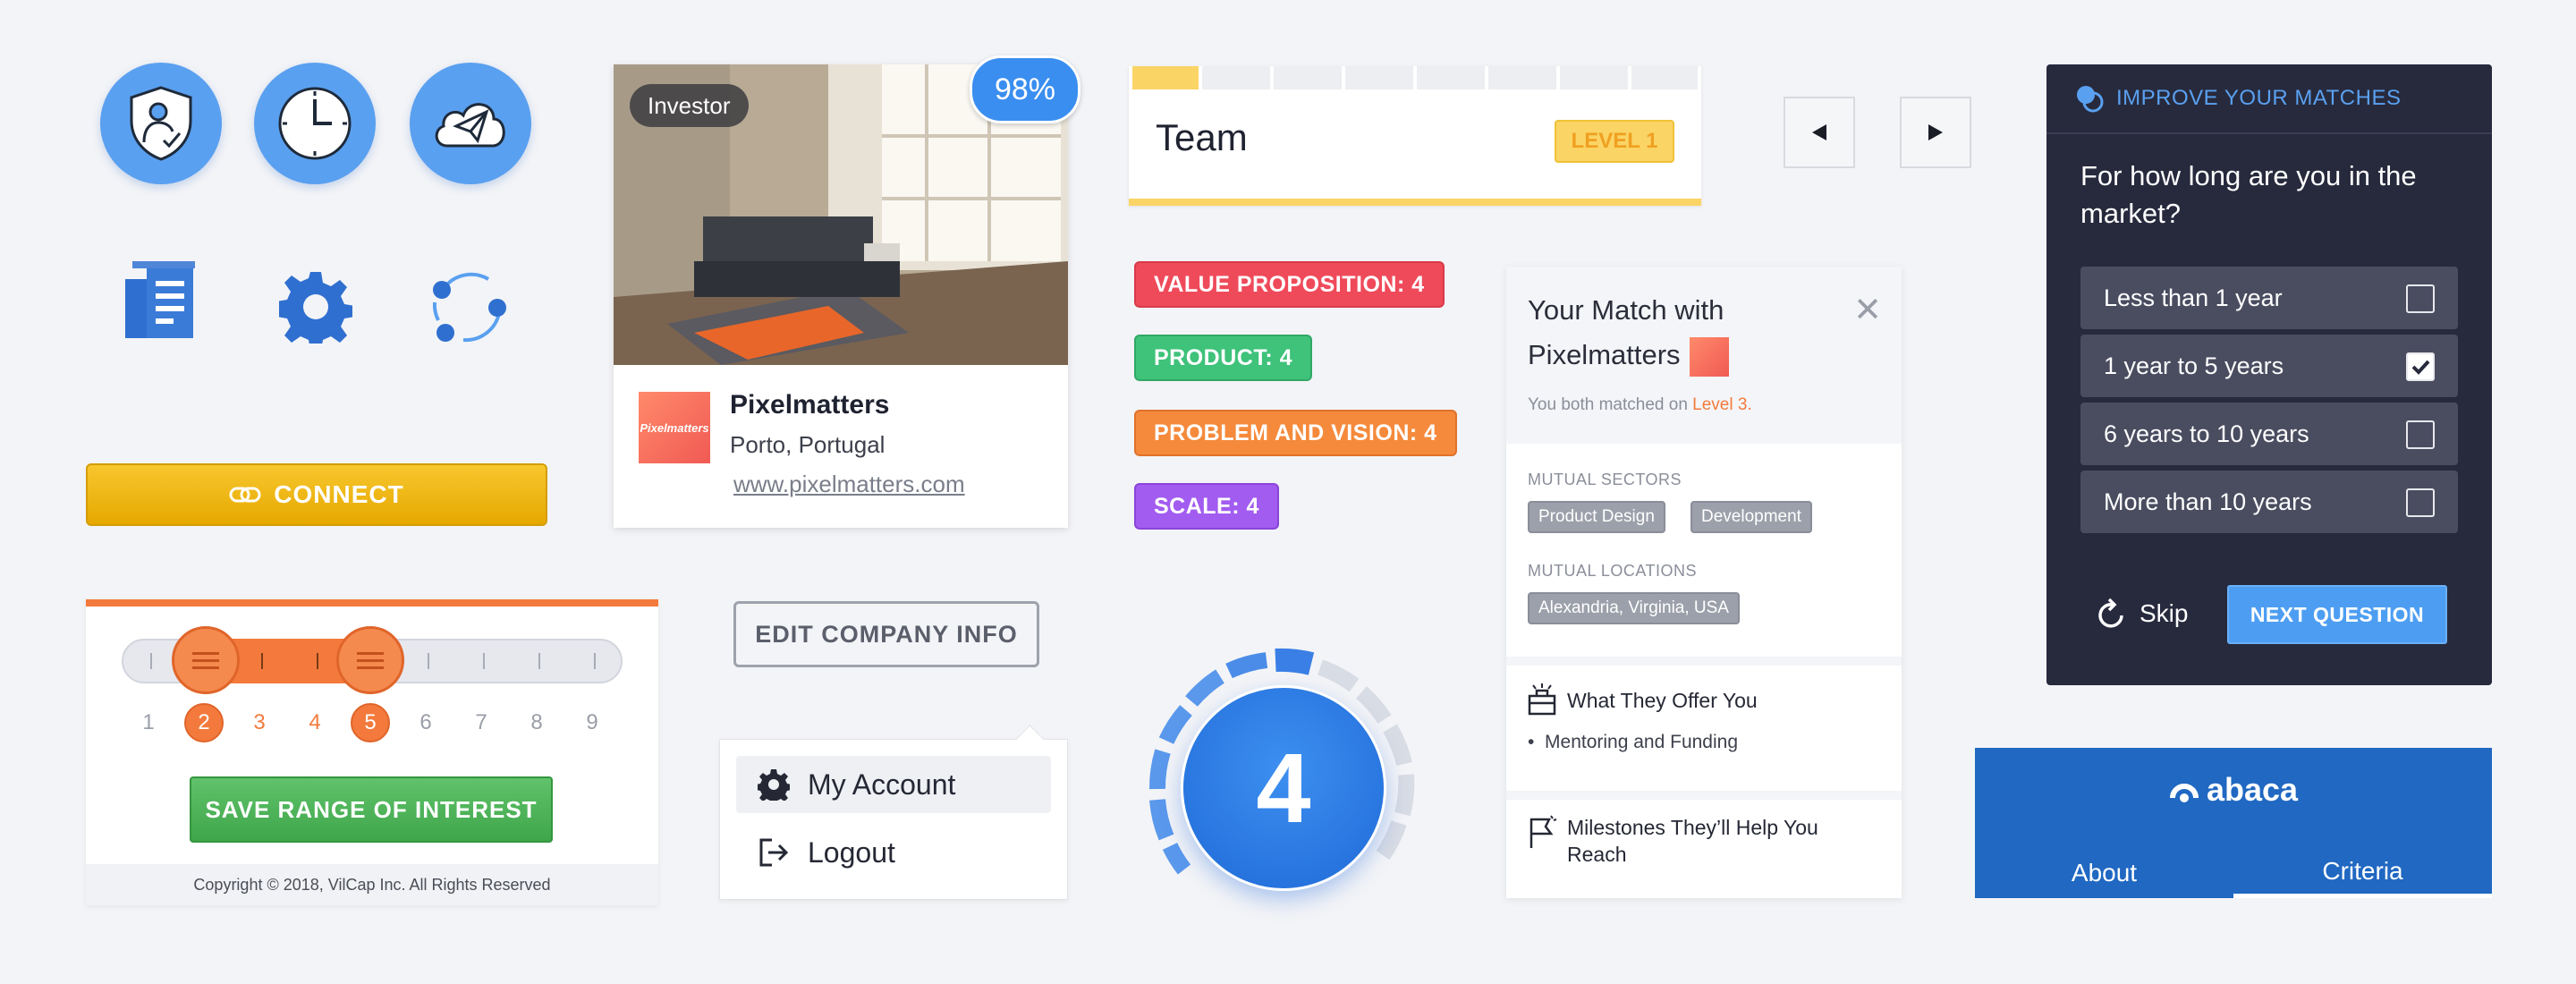  Describe the element at coordinates (2184, 793) in the screenshot. I see `abaca-logo-icon` at that location.